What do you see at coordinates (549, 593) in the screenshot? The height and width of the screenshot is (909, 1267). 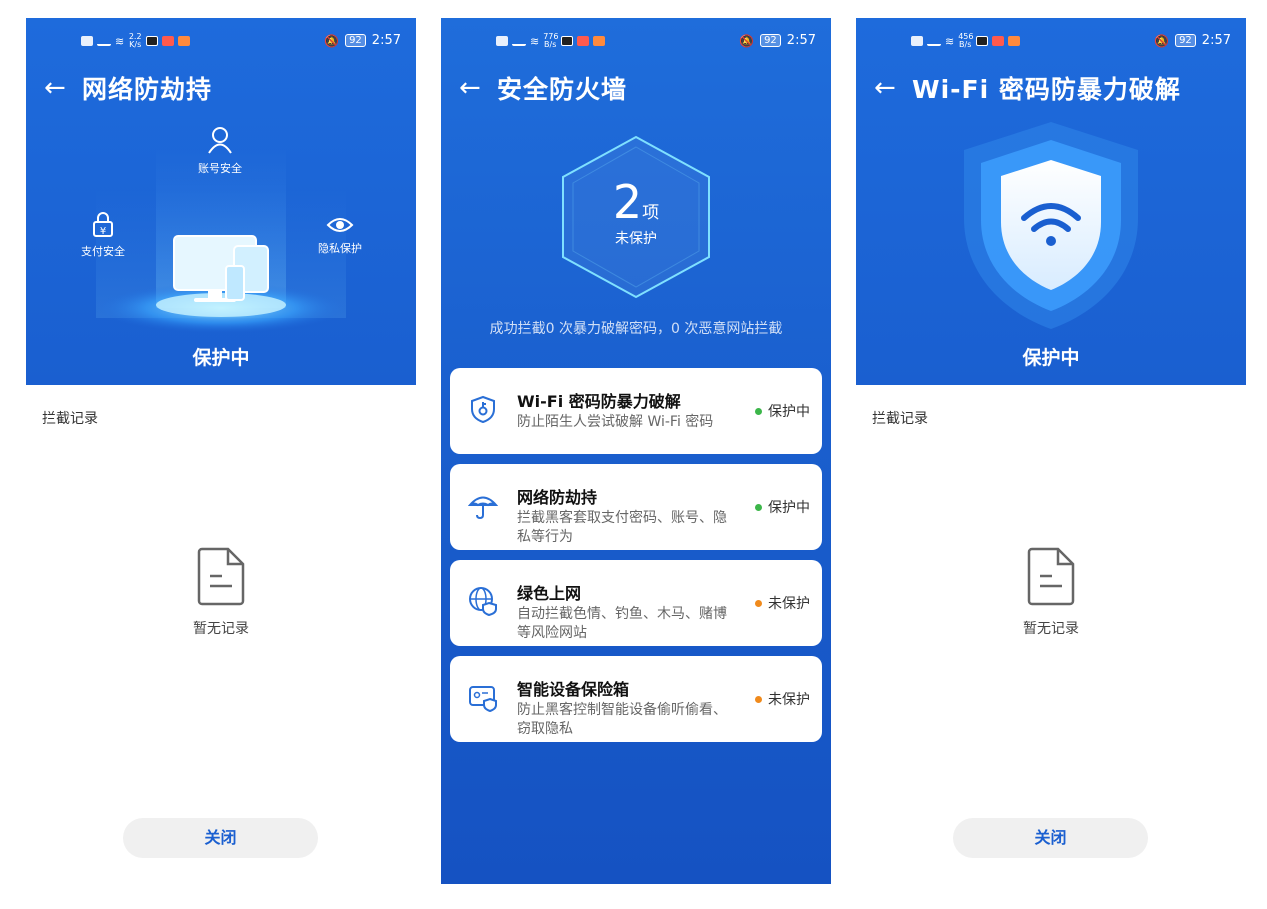 I see `item-title: 绿色上网` at bounding box center [549, 593].